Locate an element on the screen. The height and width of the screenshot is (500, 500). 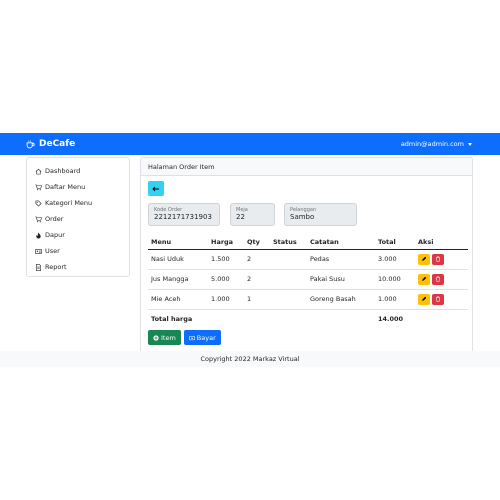
sidebar-item-order: Order is located at coordinates (78, 219).